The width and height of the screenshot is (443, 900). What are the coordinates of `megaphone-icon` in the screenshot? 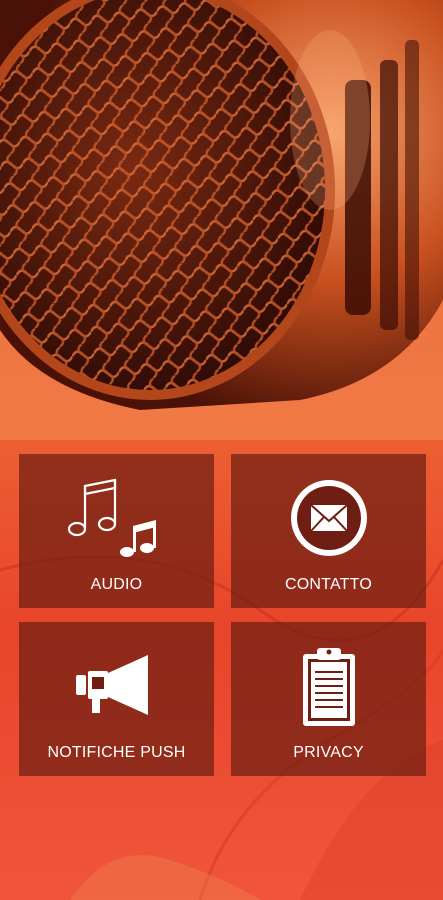 It's located at (117, 686).